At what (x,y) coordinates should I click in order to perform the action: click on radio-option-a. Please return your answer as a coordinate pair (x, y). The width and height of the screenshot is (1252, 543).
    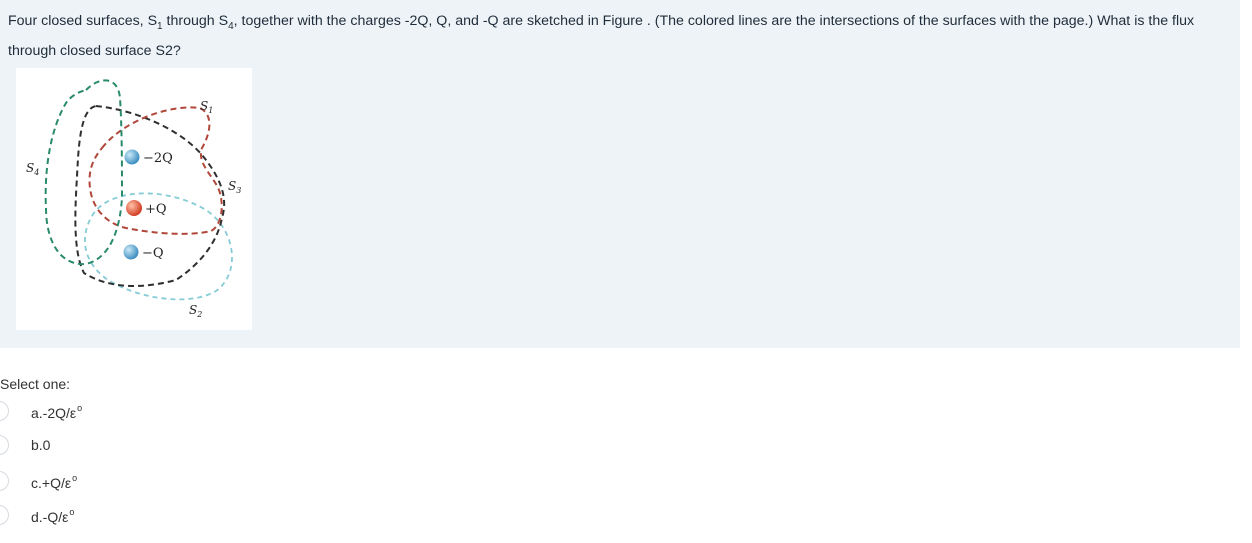
    Looking at the image, I should click on (4, 411).